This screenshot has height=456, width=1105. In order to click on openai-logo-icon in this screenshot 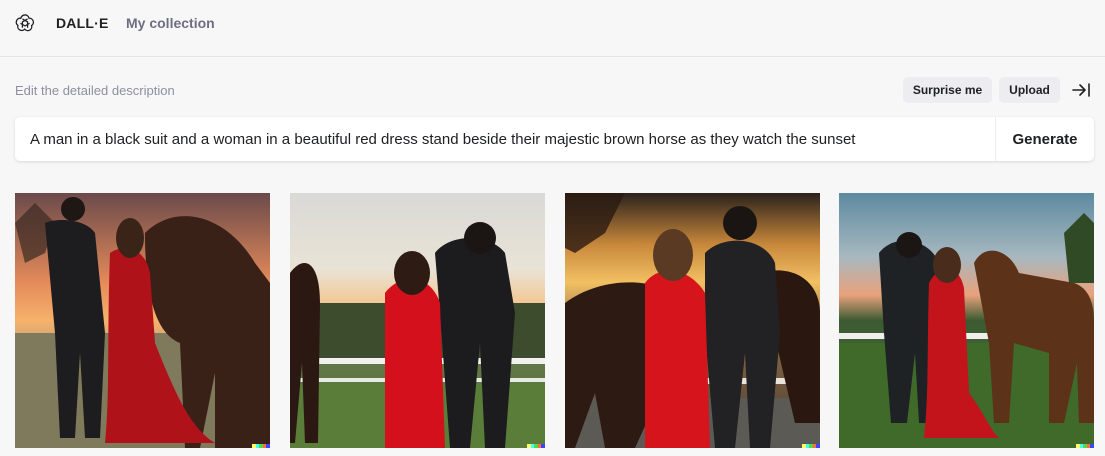, I will do `click(25, 23)`.